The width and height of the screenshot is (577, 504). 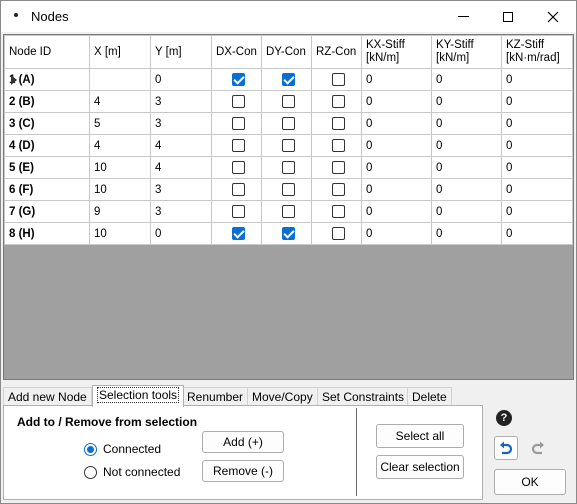 I want to click on table-row: 8 (H) 10 0 0 0 0, so click(x=288, y=233).